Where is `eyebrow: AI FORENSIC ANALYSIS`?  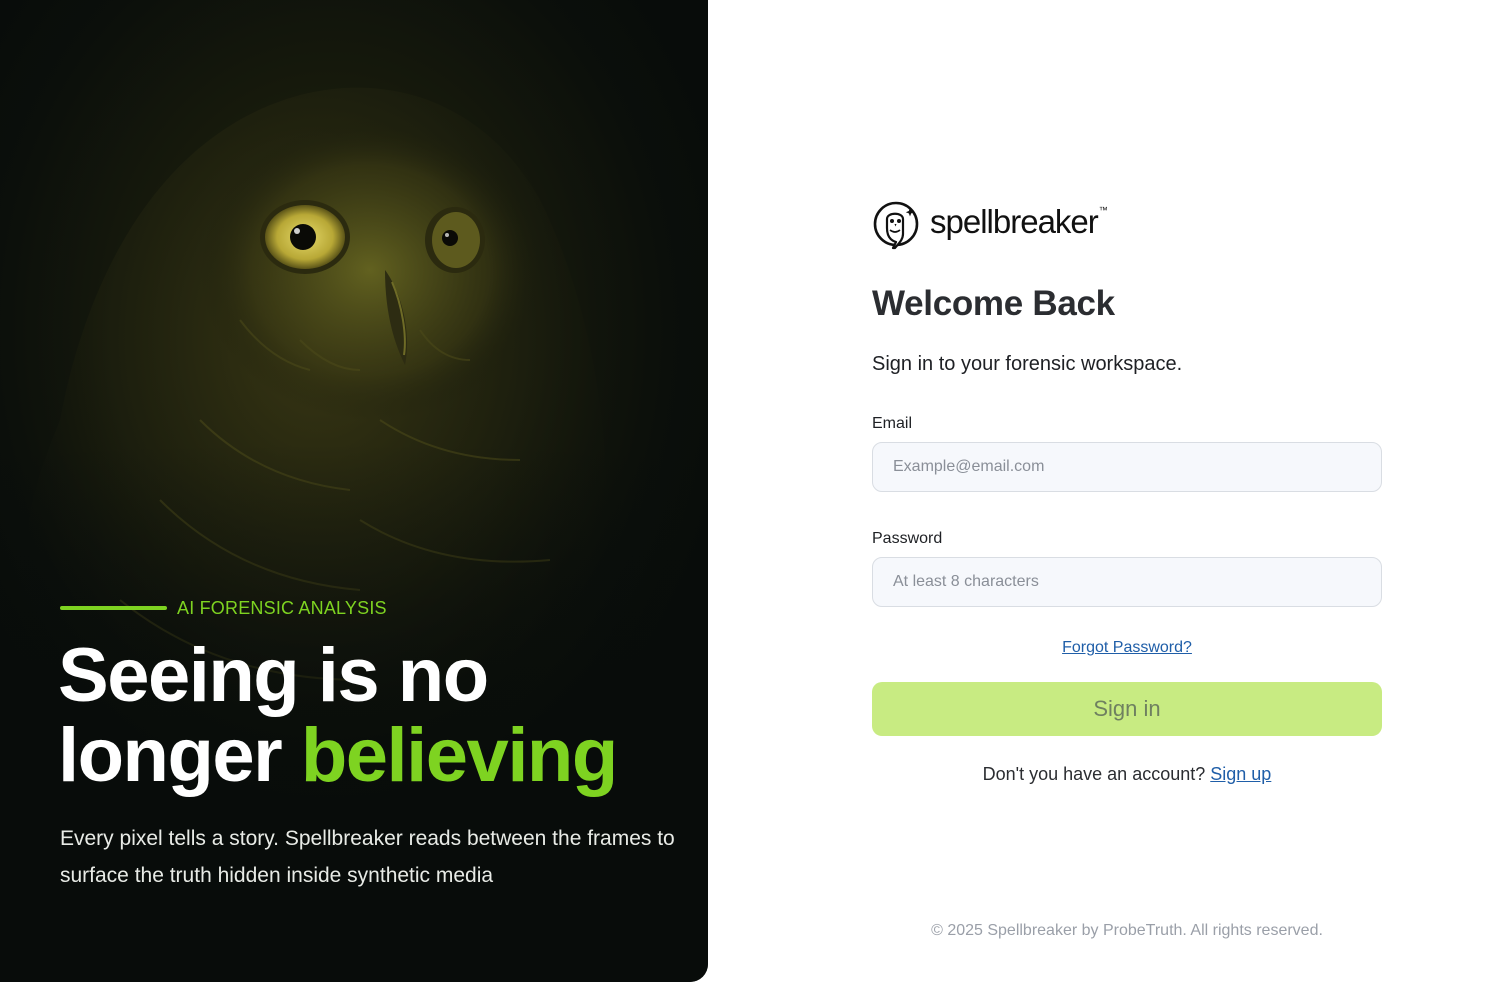 eyebrow: AI FORENSIC ANALYSIS is located at coordinates (223, 608).